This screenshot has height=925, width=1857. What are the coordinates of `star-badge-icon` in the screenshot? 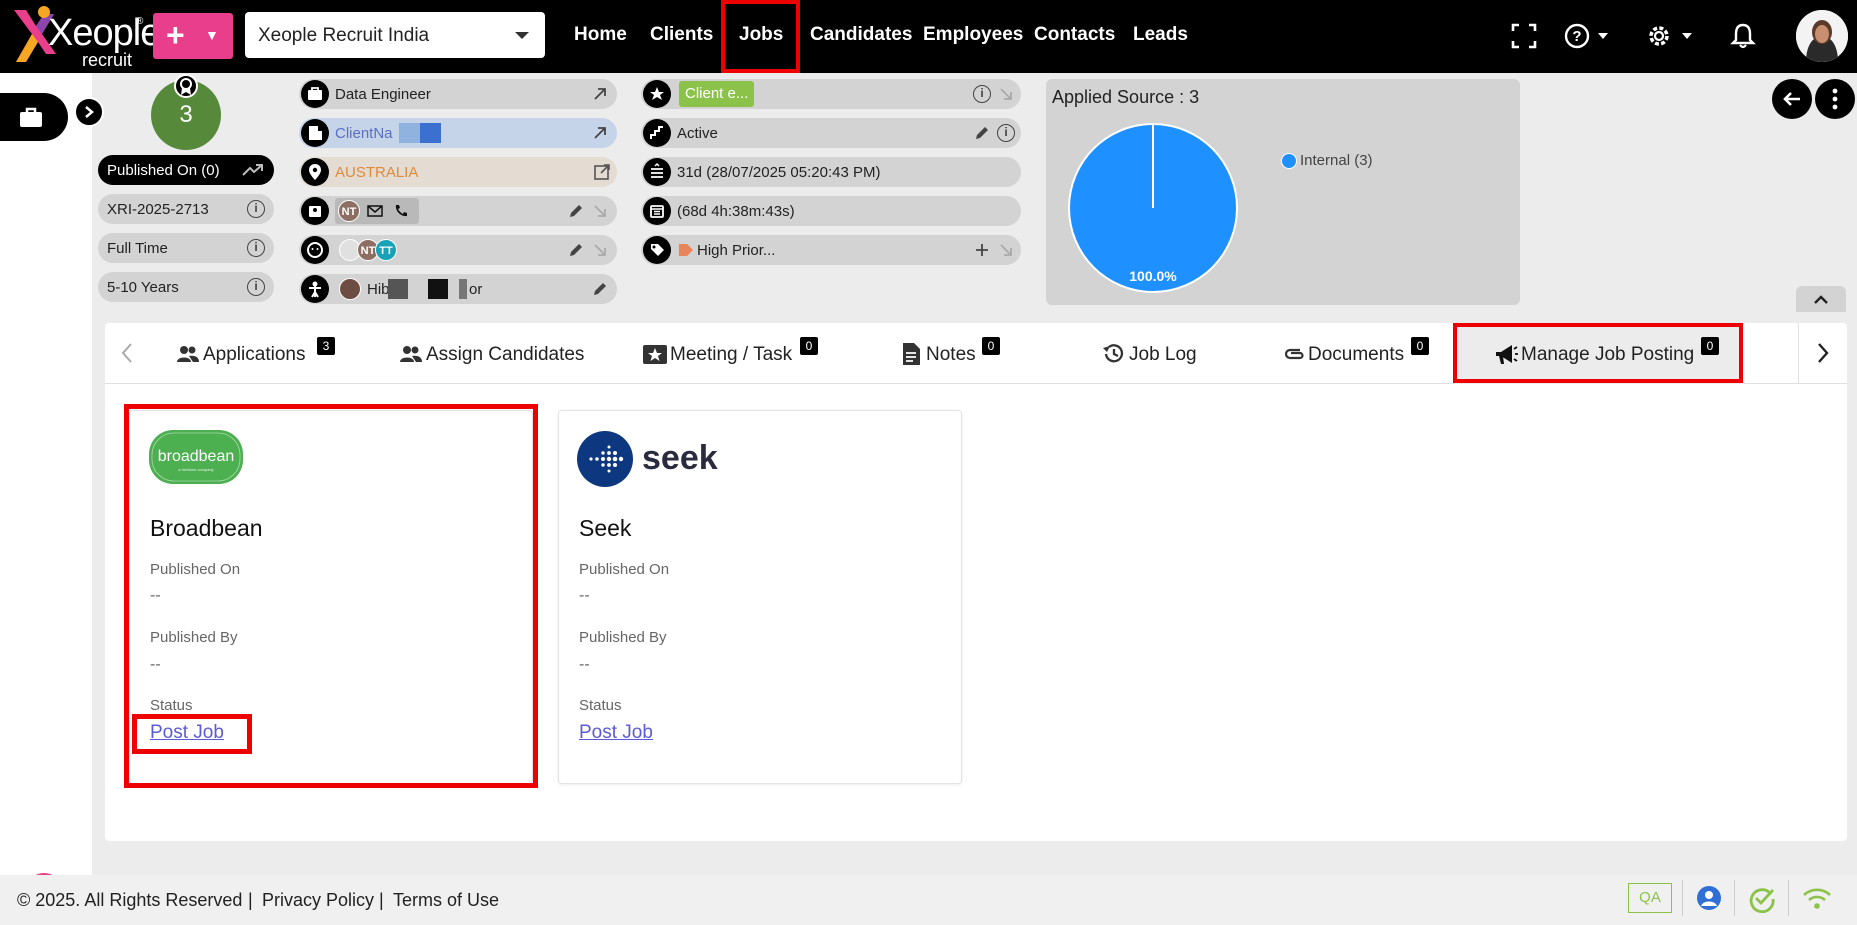 It's located at (657, 94).